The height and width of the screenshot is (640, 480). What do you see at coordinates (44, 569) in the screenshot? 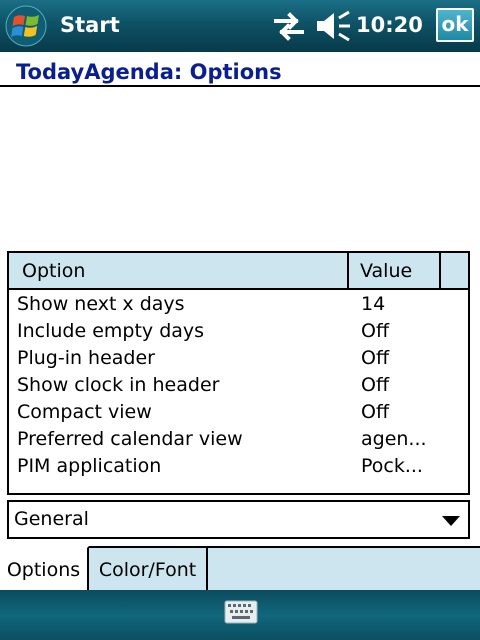
I see `tab-options: Options` at bounding box center [44, 569].